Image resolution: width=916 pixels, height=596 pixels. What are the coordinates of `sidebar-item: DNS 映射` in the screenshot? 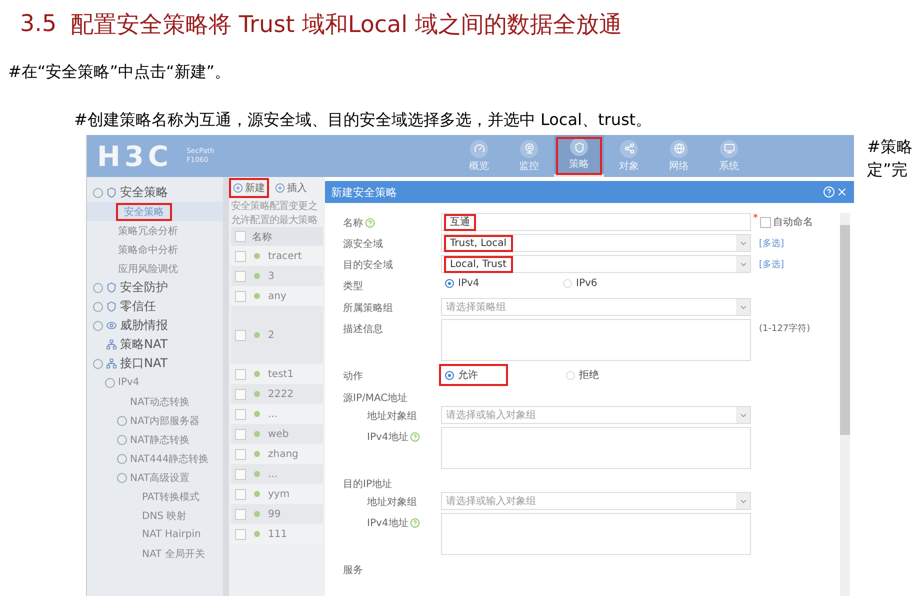 It's located at (155, 515).